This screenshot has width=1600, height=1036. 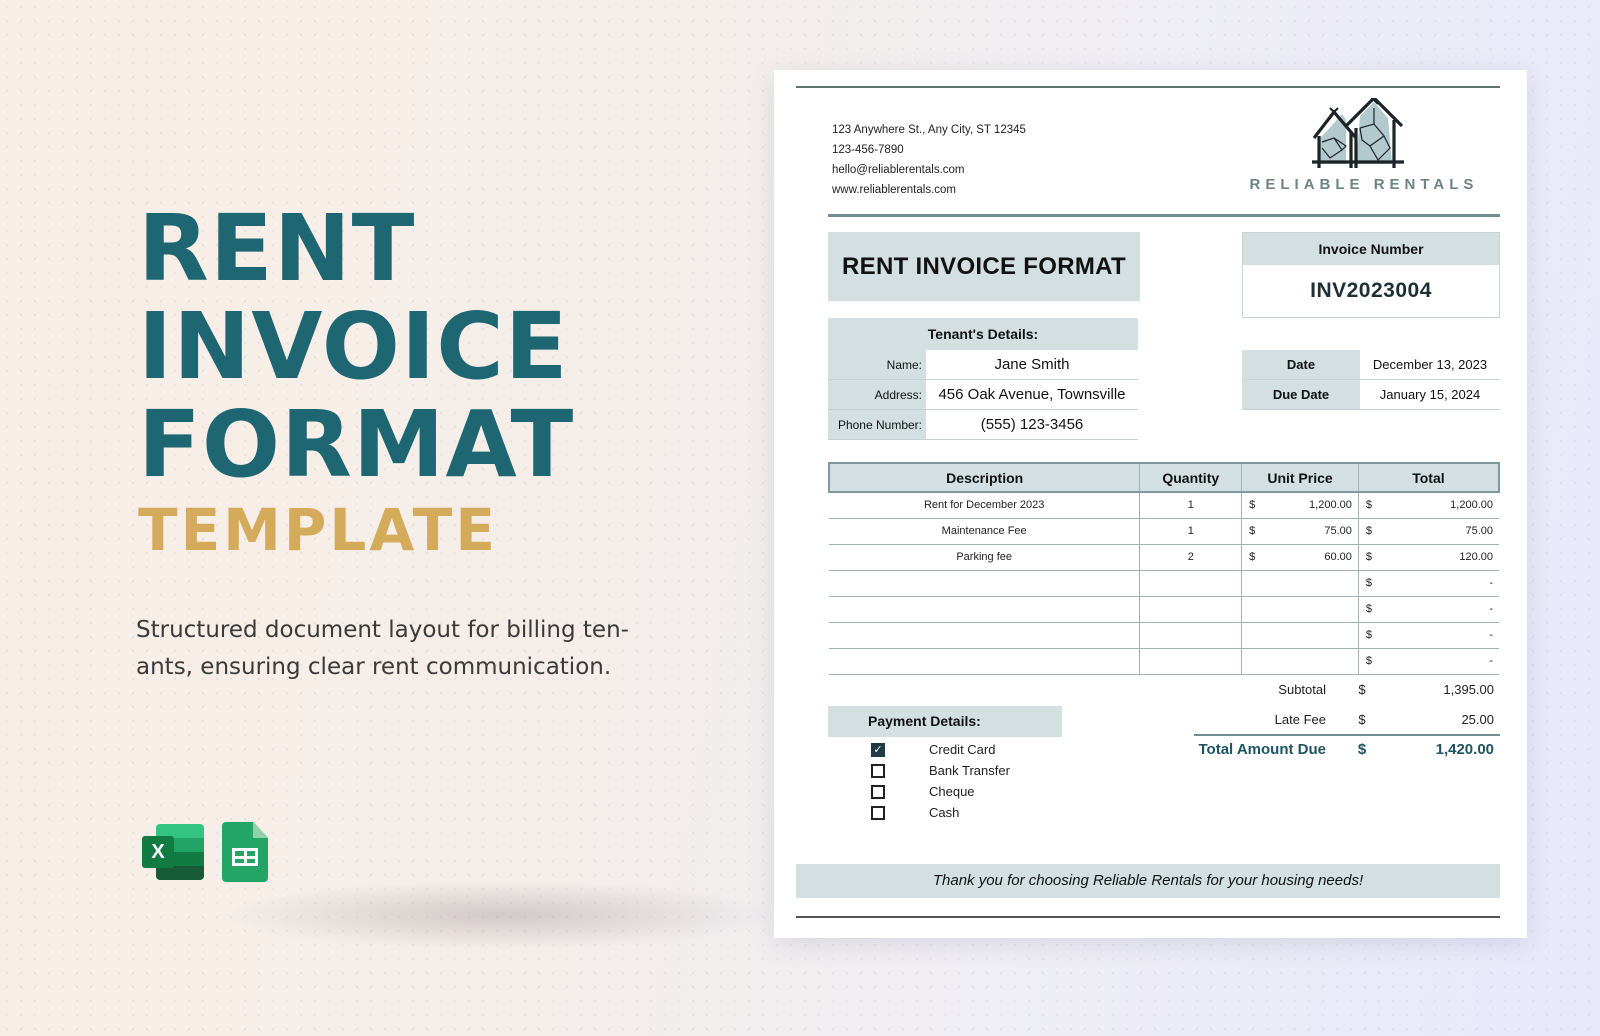 I want to click on payment-option-label: Bank Transfer, so click(x=969, y=770).